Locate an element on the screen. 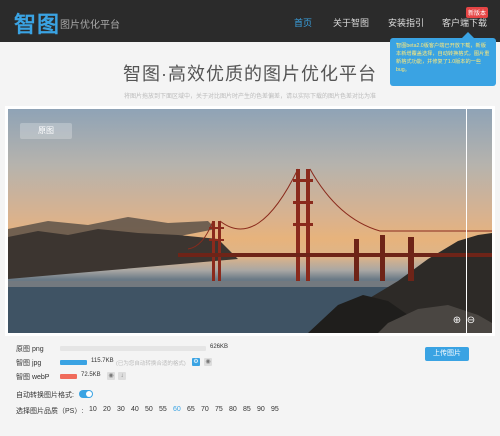  nav-about: 关于智图 is located at coordinates (351, 22).